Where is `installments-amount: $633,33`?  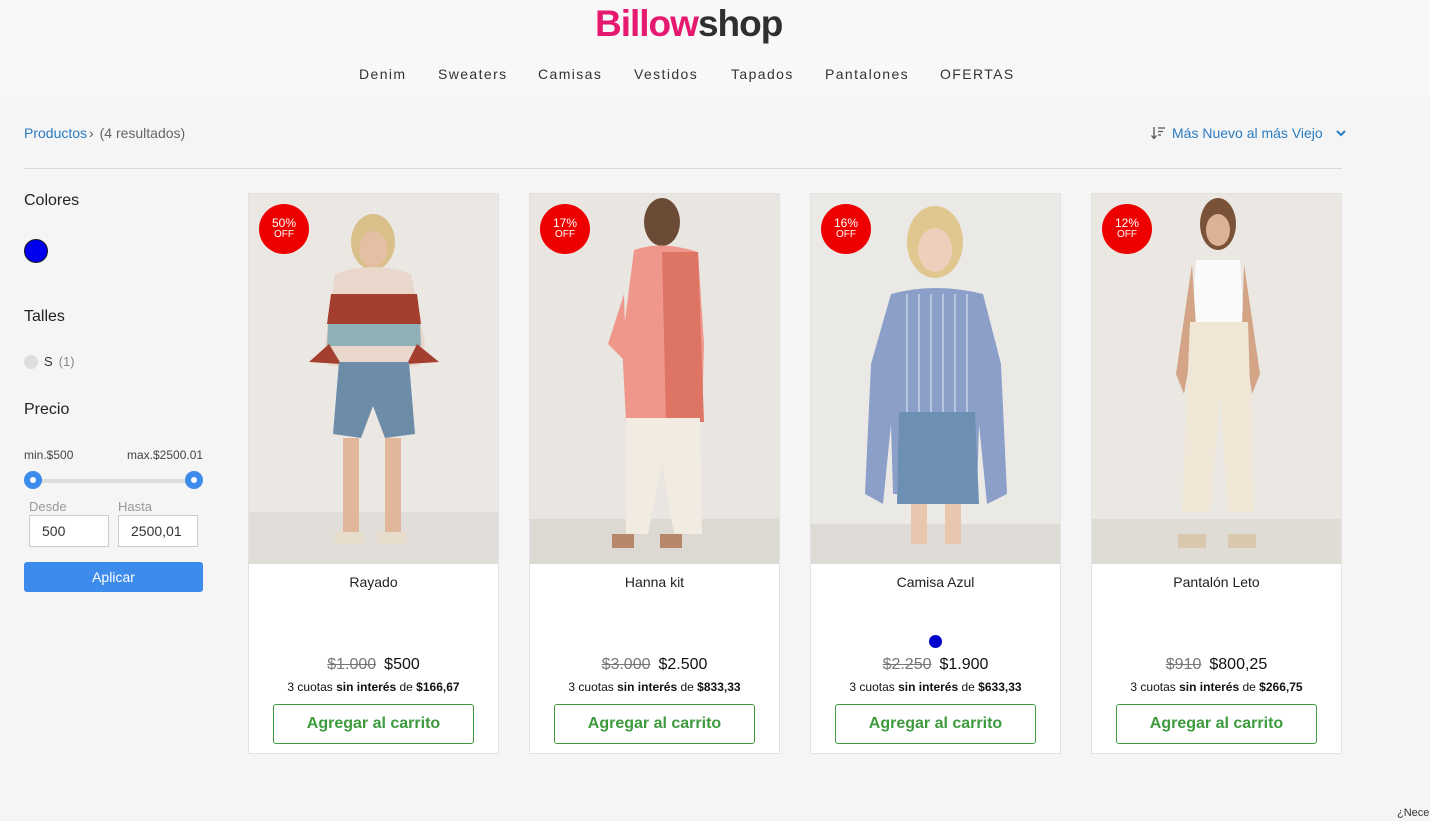 installments-amount: $633,33 is located at coordinates (1000, 687).